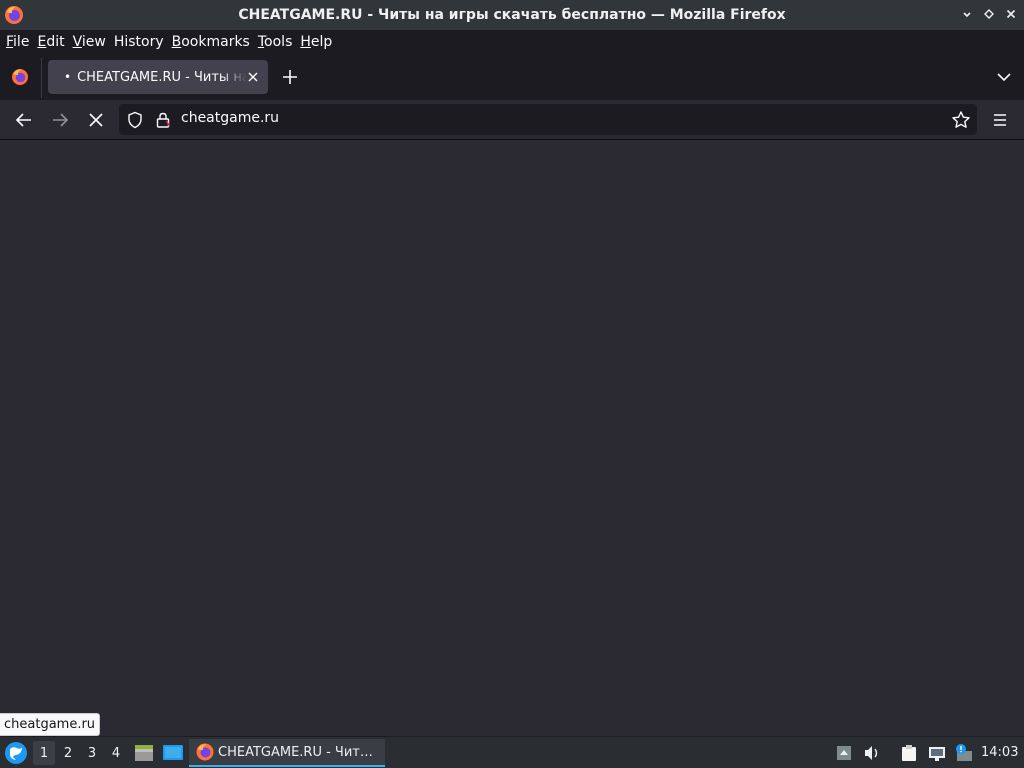 The height and width of the screenshot is (768, 1024). What do you see at coordinates (1000, 120) in the screenshot?
I see `menu-icon` at bounding box center [1000, 120].